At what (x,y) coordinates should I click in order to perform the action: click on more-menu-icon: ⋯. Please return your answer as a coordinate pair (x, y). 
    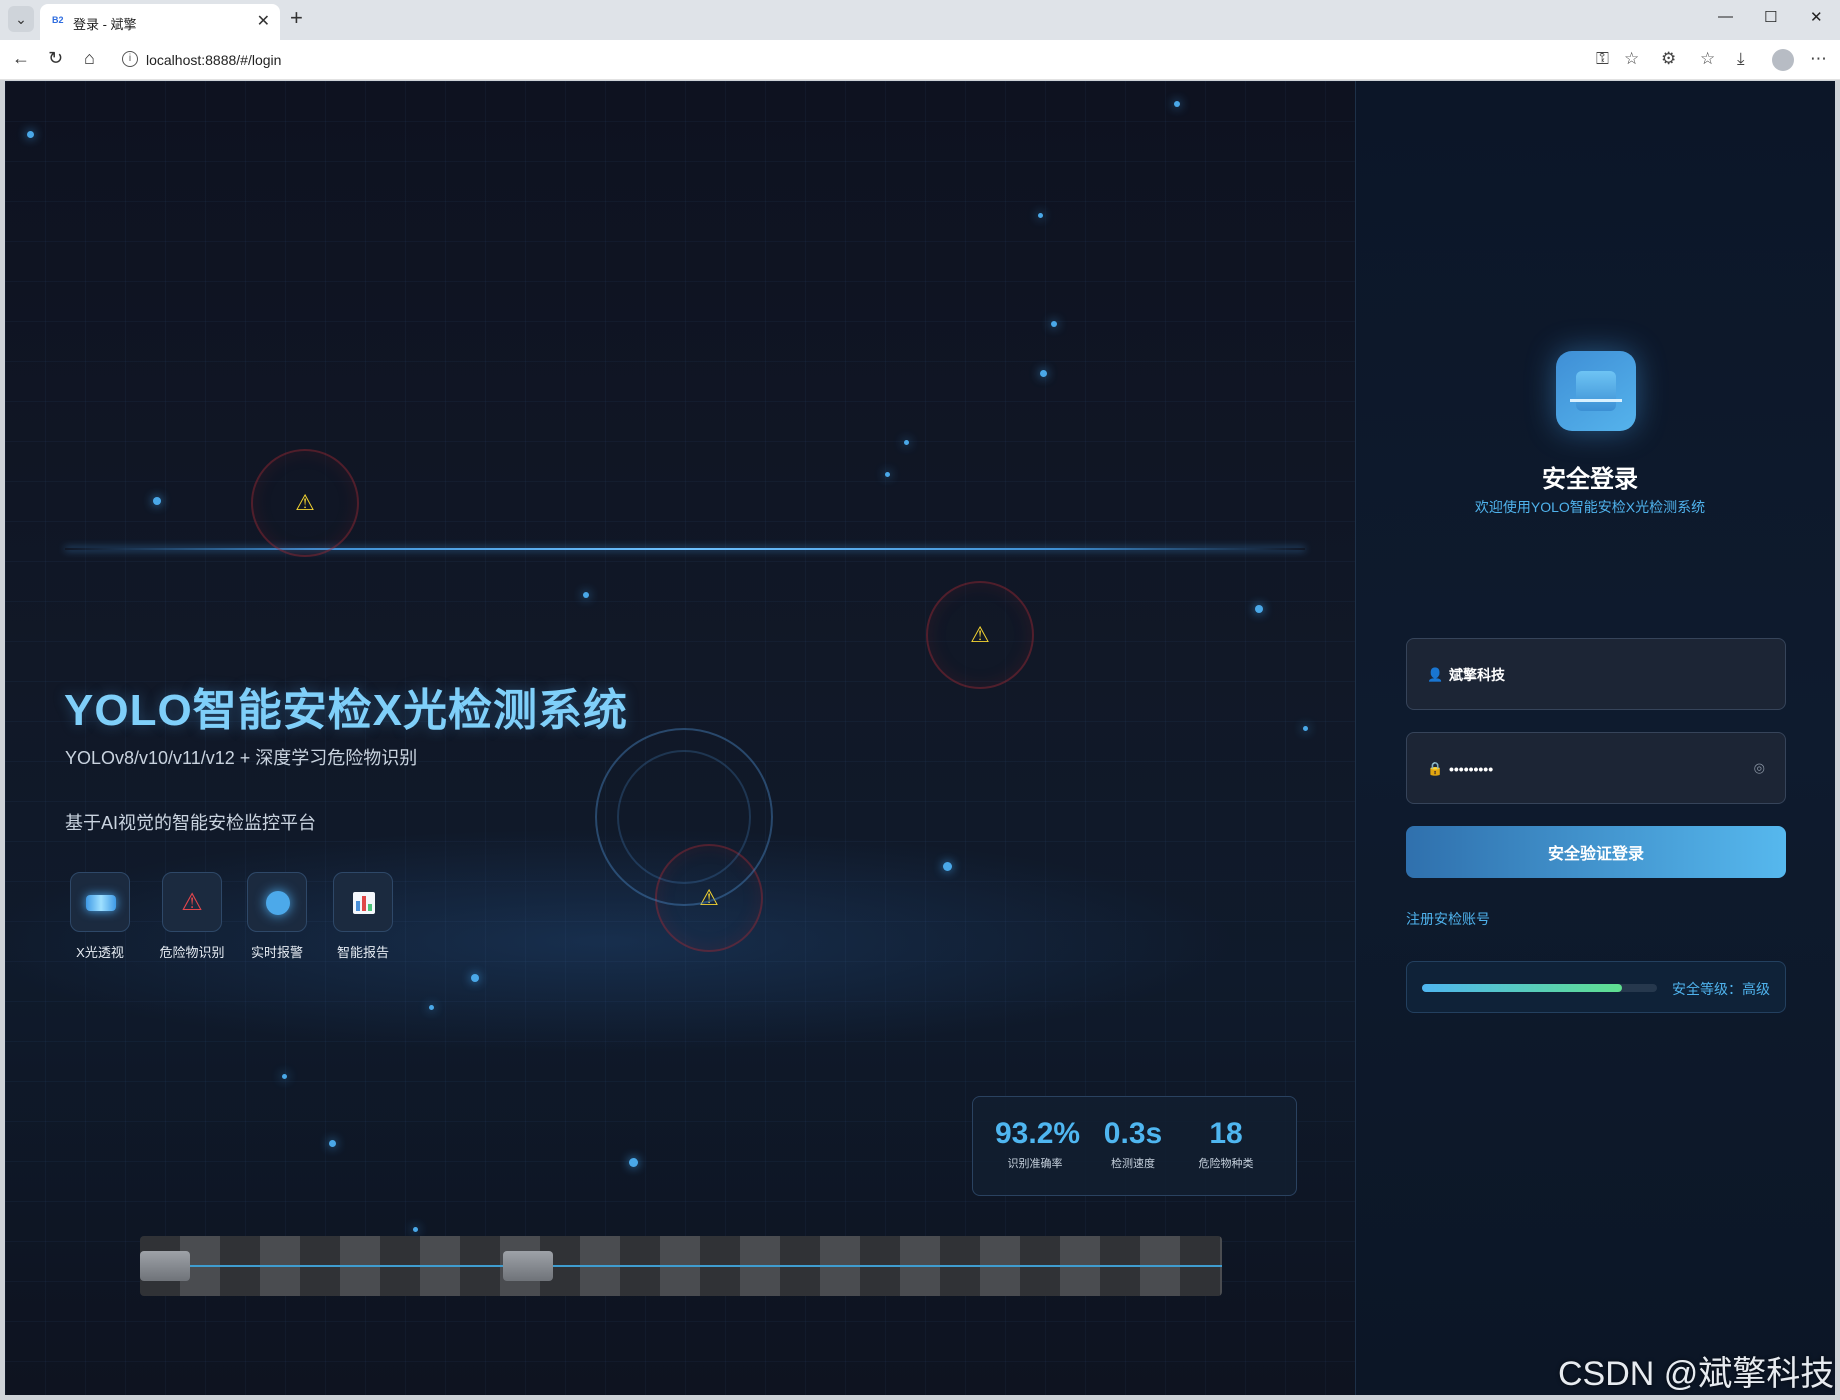
    Looking at the image, I should click on (1818, 59).